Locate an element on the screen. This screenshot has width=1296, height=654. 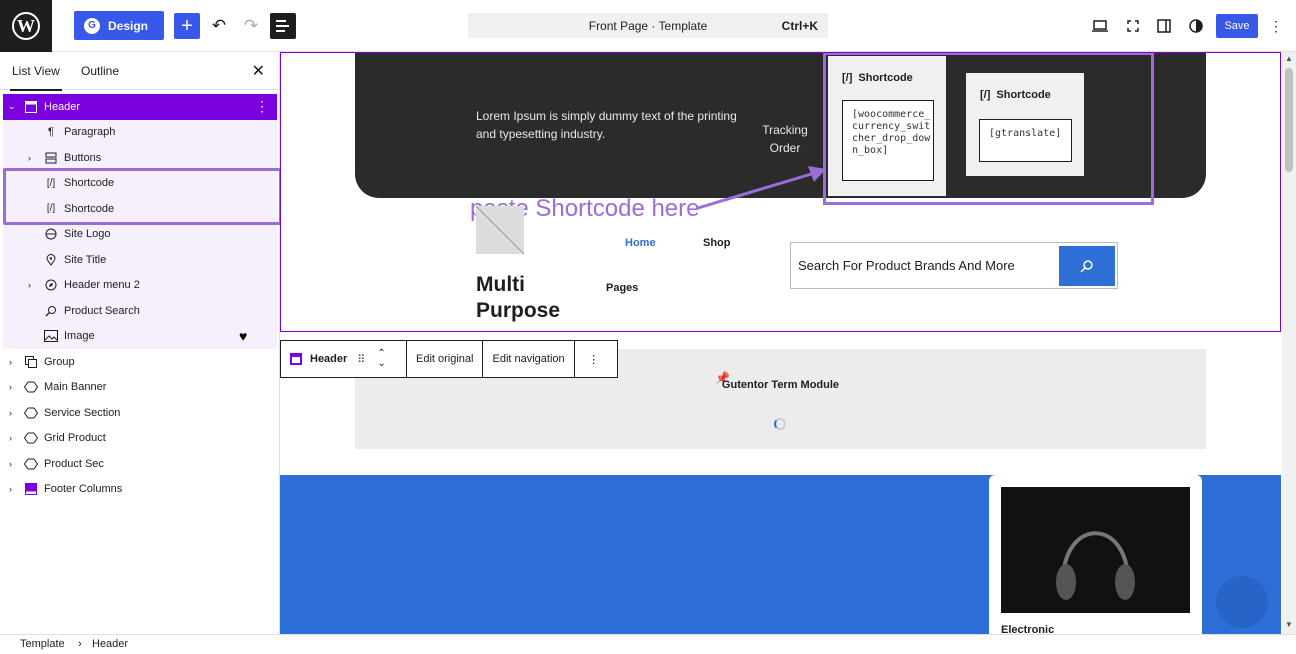
tab-list-view: List View is located at coordinates (36, 77).